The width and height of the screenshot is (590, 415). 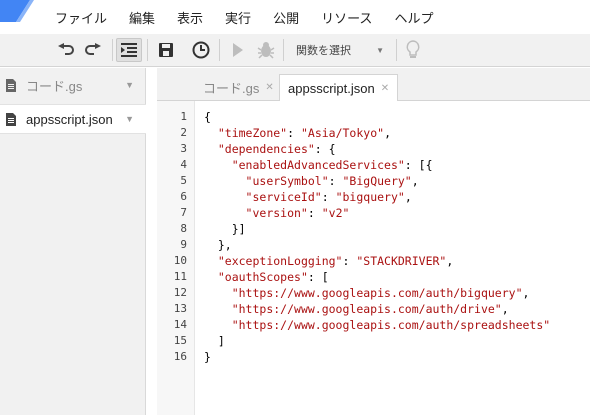 I want to click on json-string: "BigQuery", so click(x=377, y=181).